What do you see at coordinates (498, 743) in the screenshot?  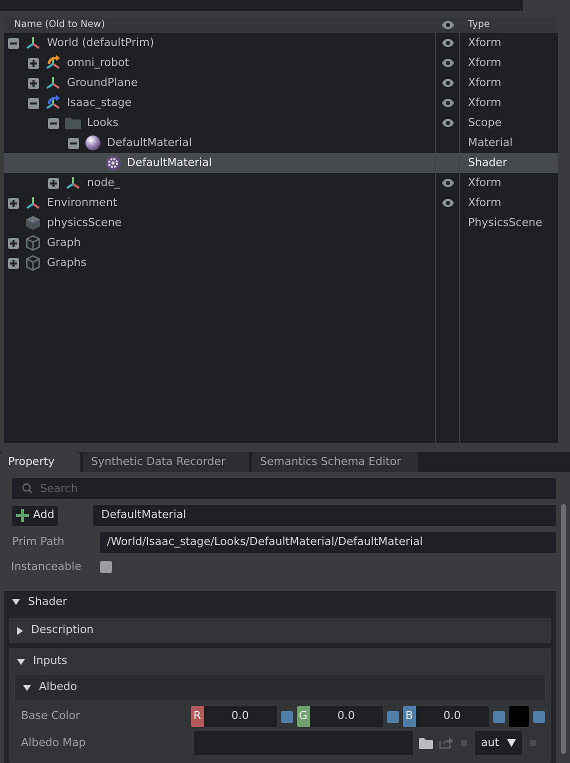 I see `mode-dropdown: aut` at bounding box center [498, 743].